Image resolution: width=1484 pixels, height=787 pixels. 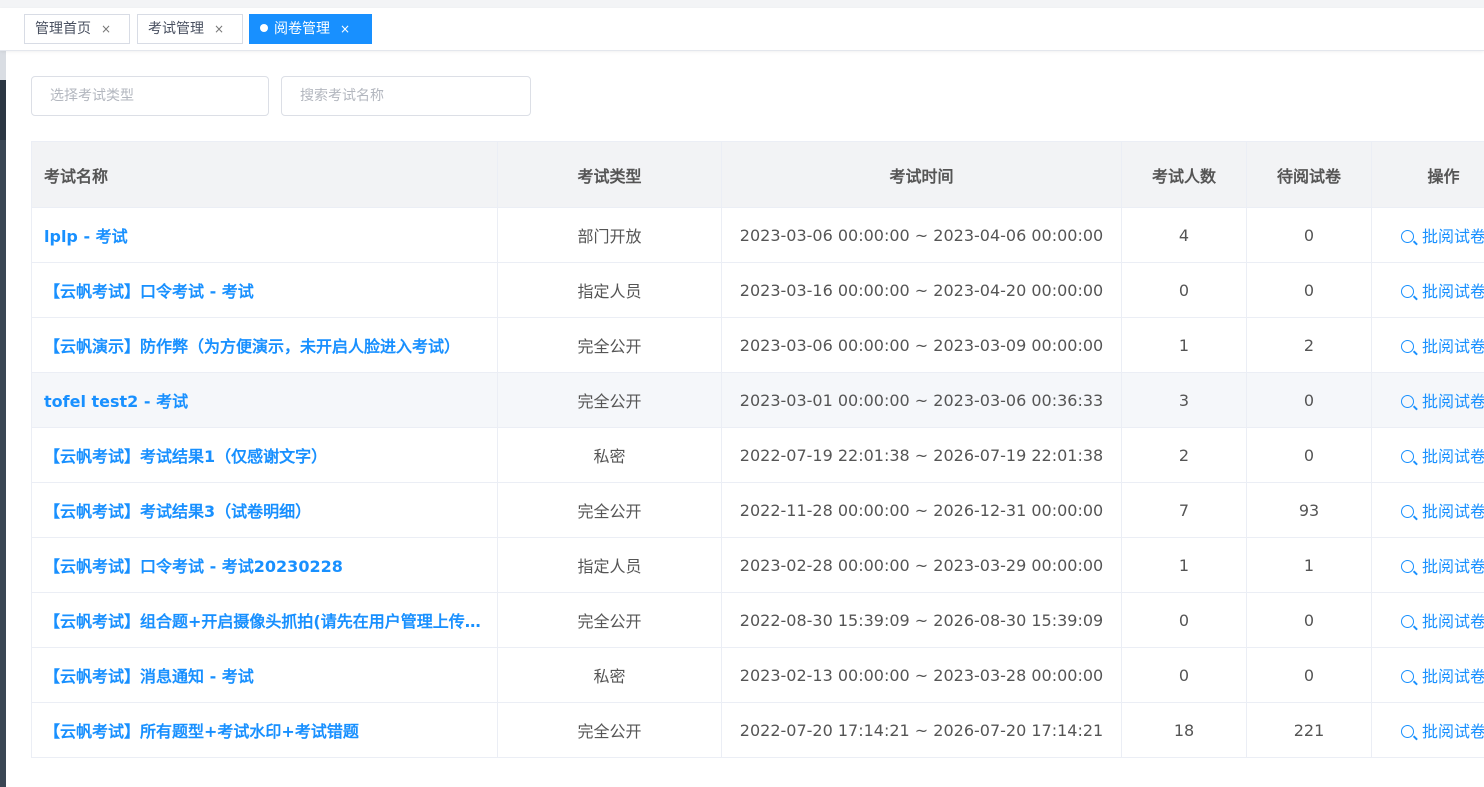 I want to click on tag-dashboard: 管理首页 ×, so click(x=77, y=29).